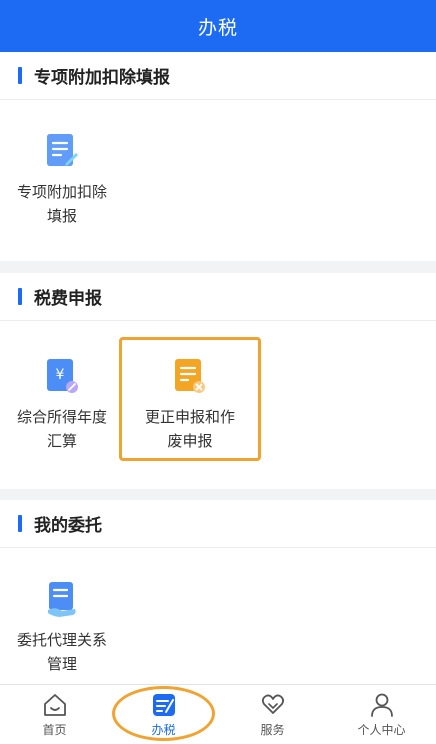  I want to click on section-title: 专项附加扣除填报, so click(102, 78).